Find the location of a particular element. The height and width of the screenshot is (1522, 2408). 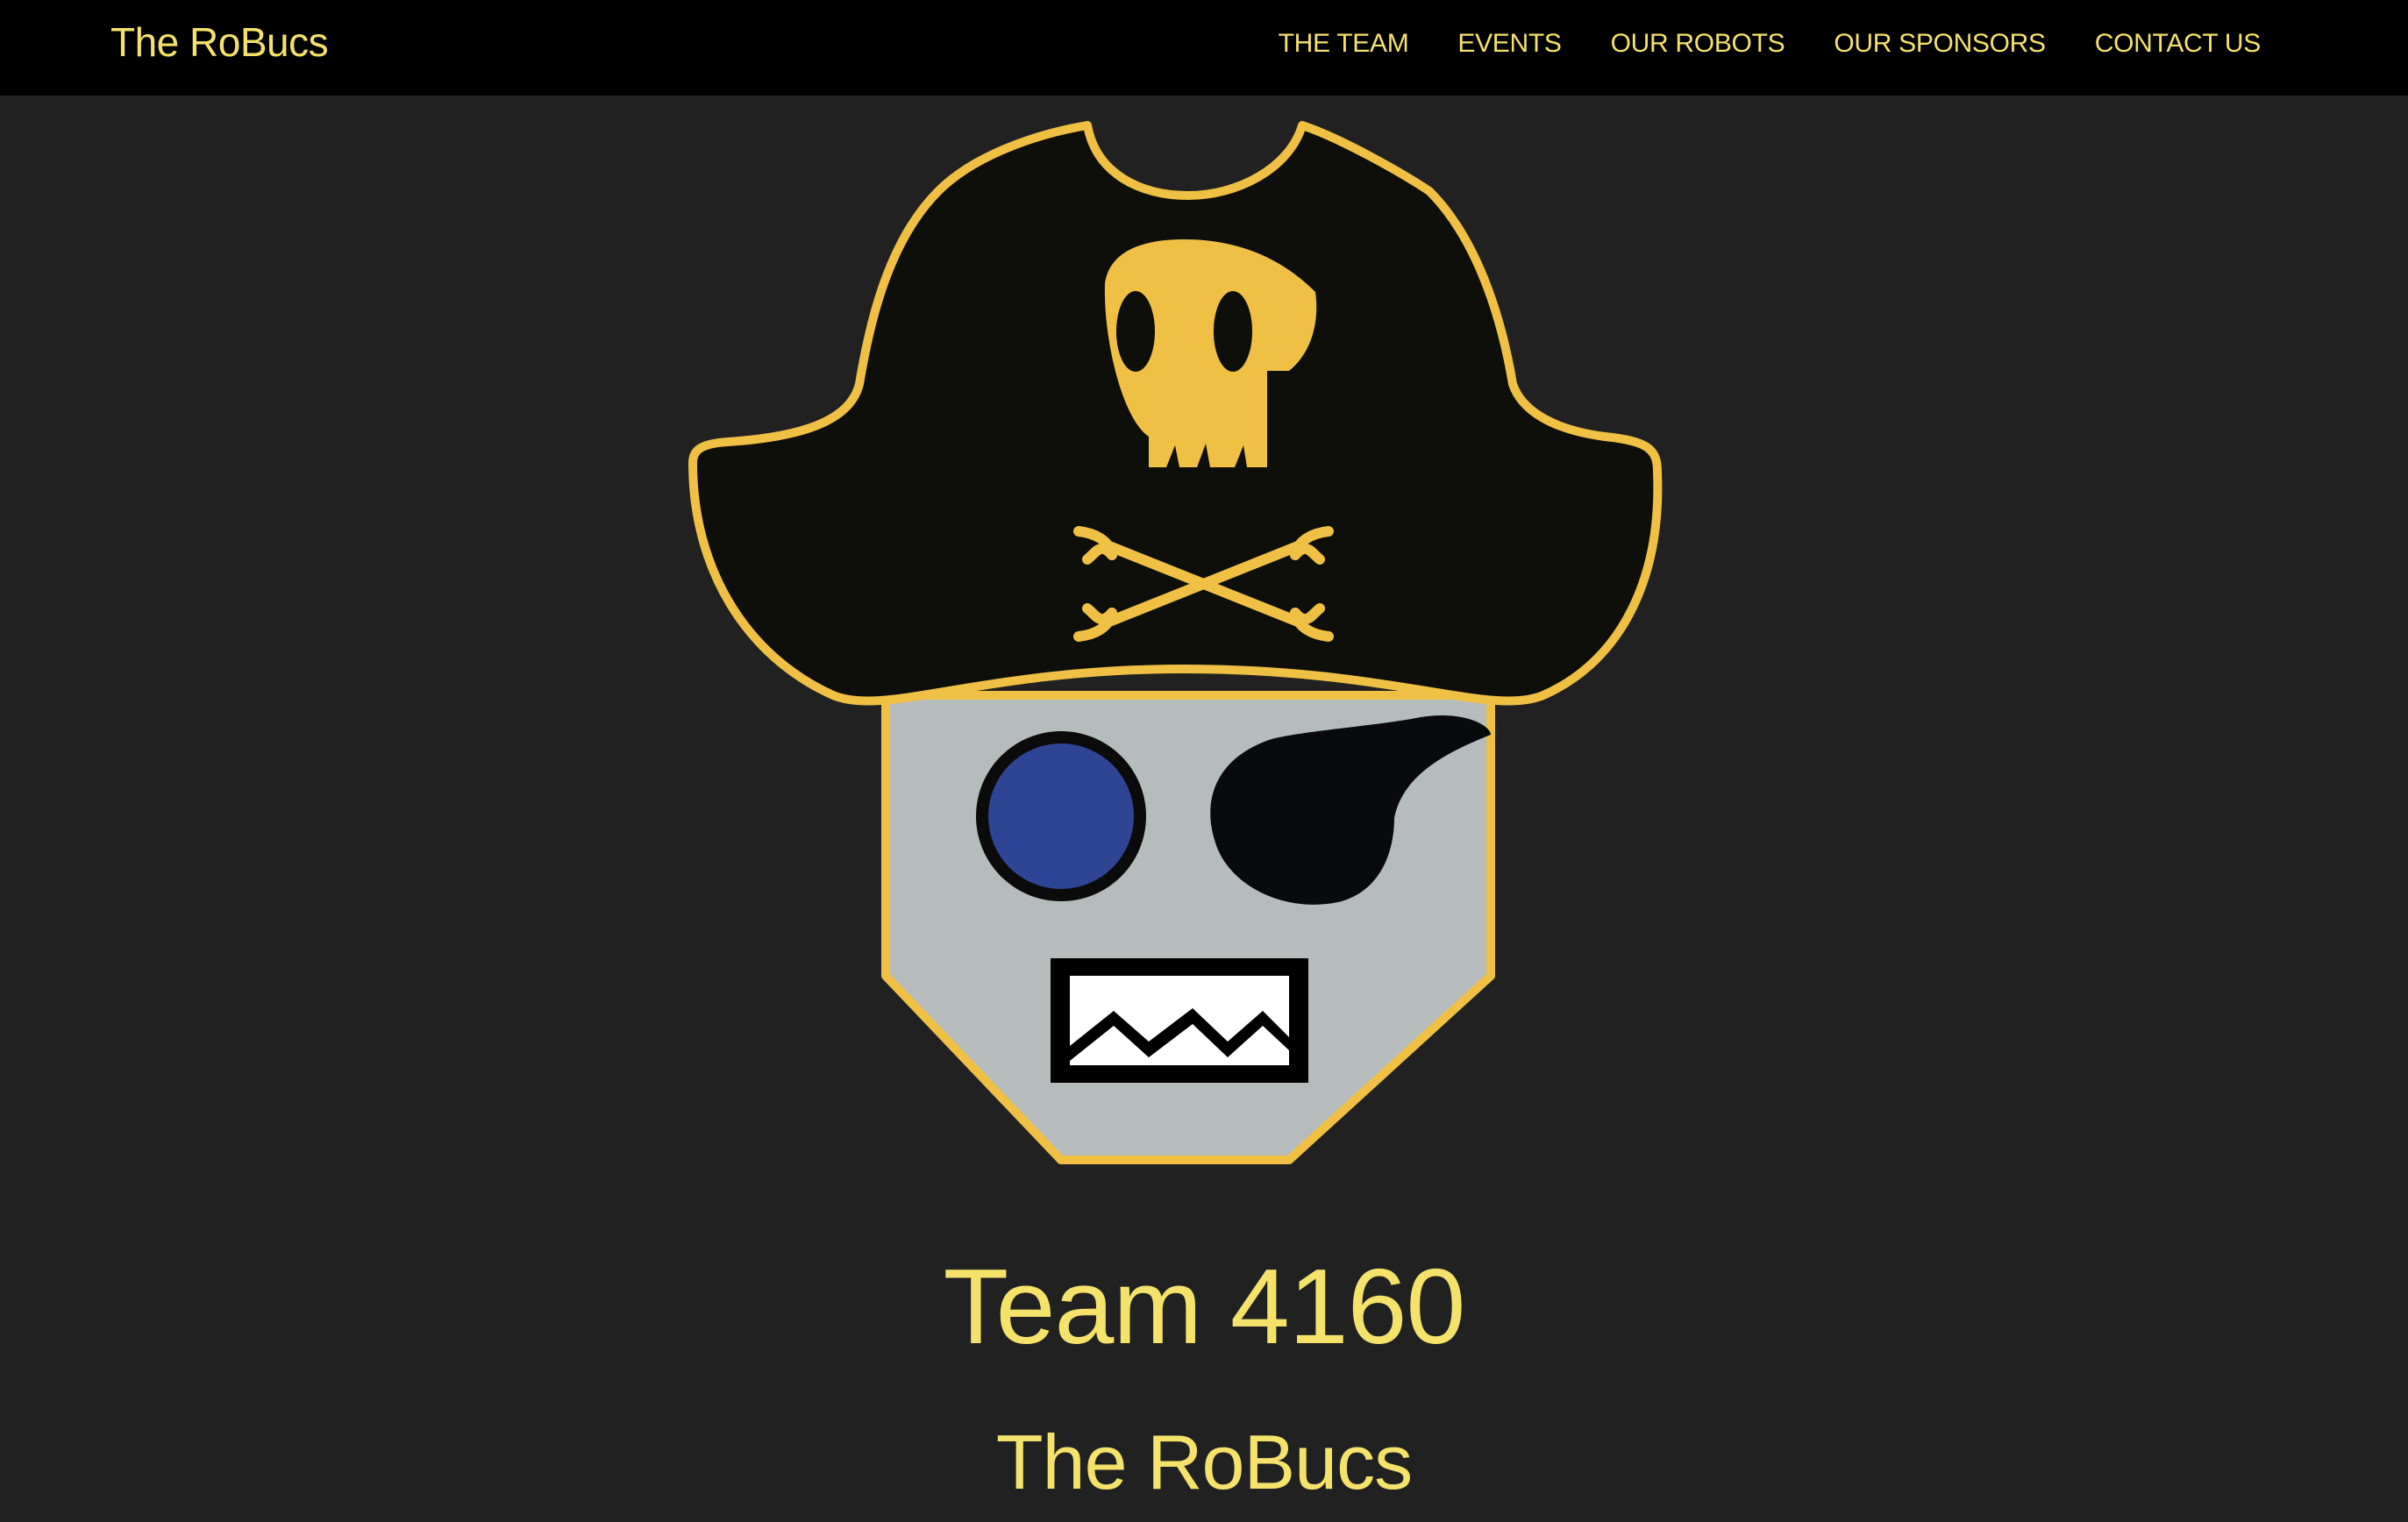

brand-link: The RoBucs is located at coordinates (220, 43).